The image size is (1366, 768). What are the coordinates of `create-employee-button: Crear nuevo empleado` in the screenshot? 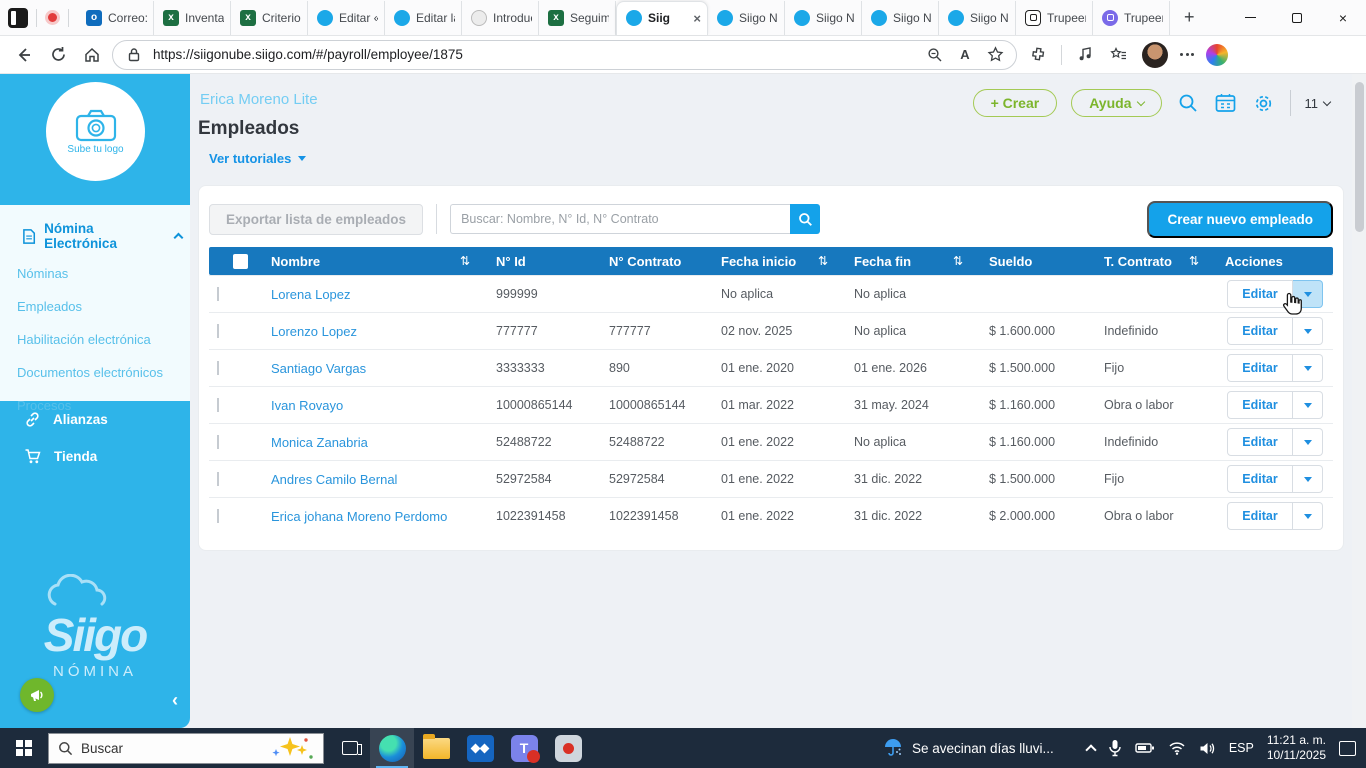 It's located at (1240, 219).